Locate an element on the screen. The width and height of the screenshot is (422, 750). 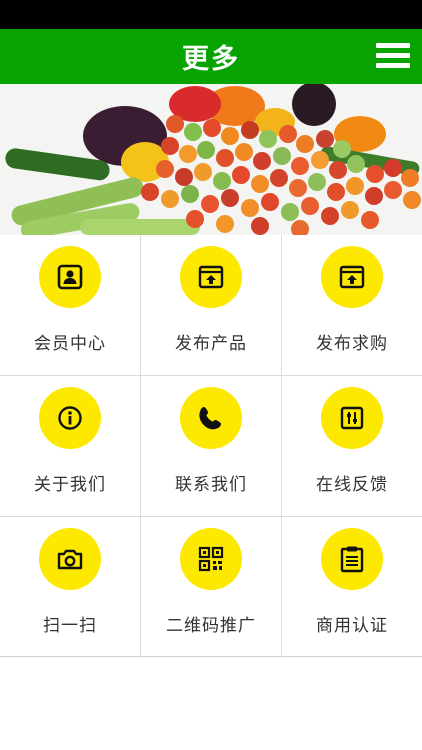
member-card-icon is located at coordinates (70, 277).